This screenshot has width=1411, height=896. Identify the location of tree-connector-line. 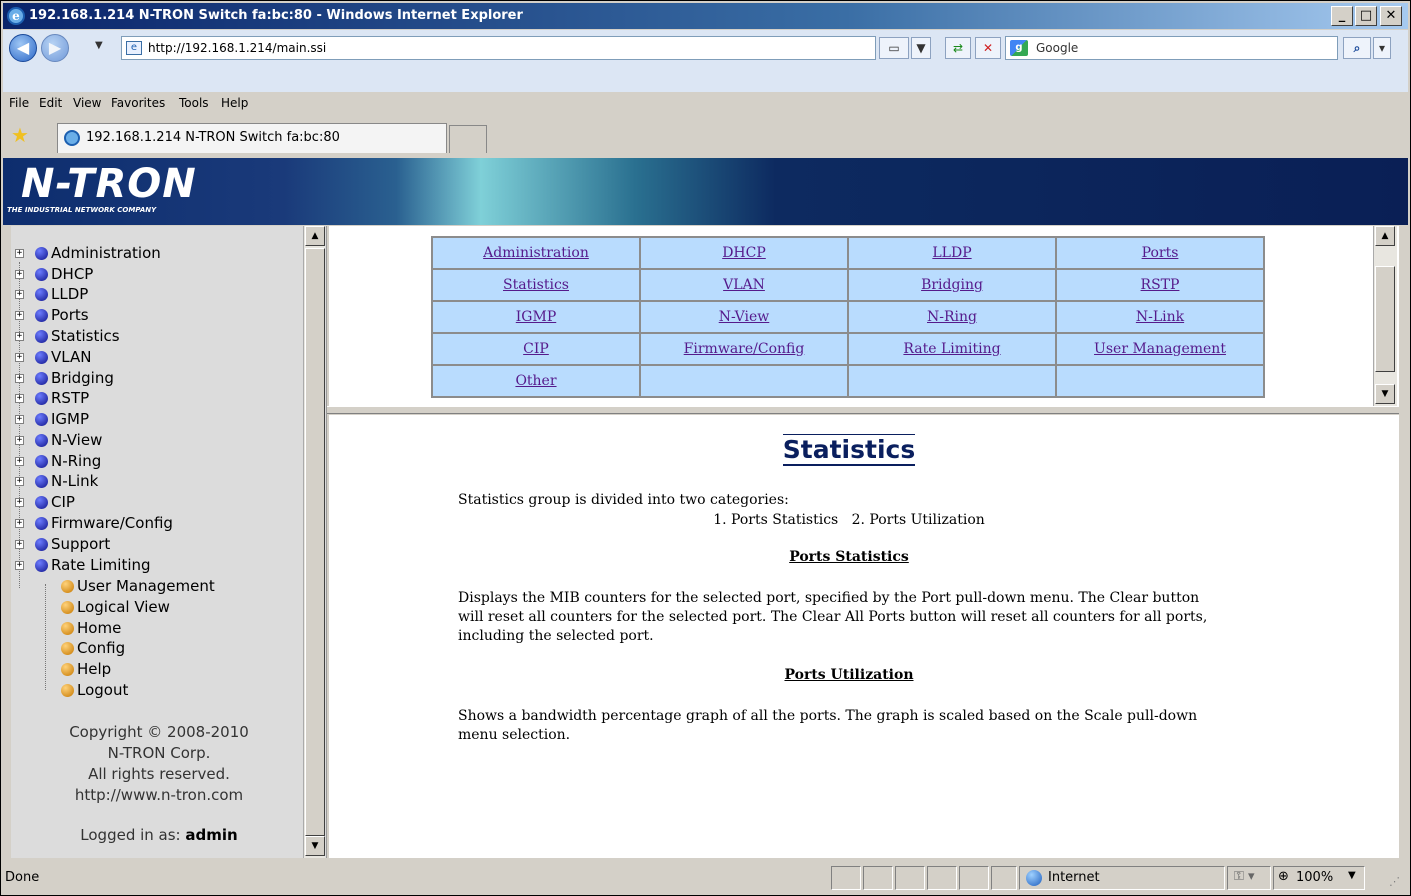
(45, 637).